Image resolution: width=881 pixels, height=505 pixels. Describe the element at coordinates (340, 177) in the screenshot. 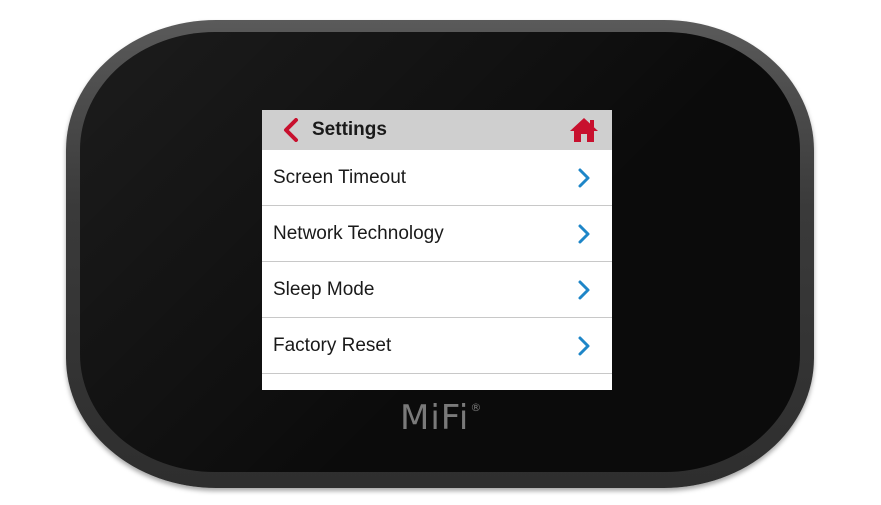

I see `menu-item-label: Screen Timeout` at that location.